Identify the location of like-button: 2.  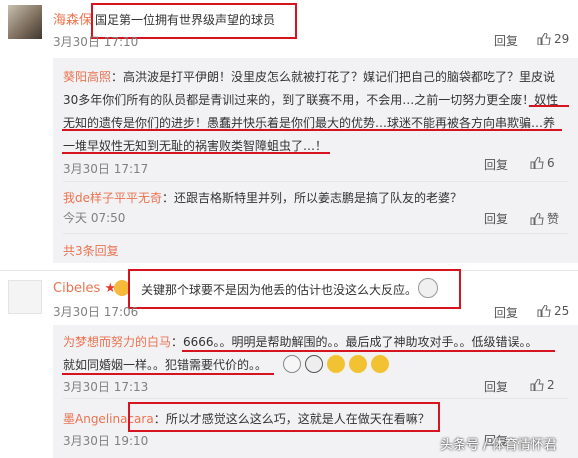
(542, 385).